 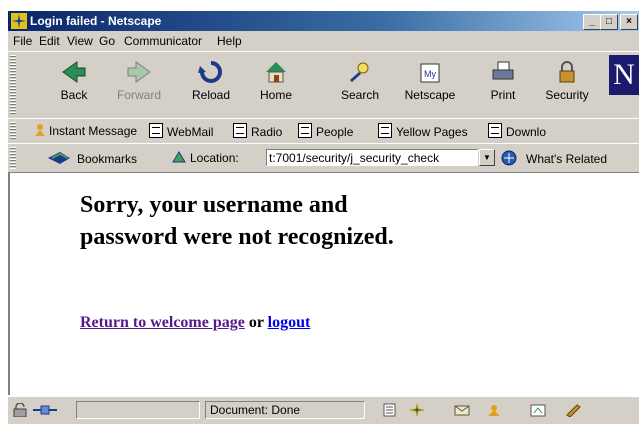 What do you see at coordinates (20, 410) in the screenshot?
I see `security-lock-status-icon` at bounding box center [20, 410].